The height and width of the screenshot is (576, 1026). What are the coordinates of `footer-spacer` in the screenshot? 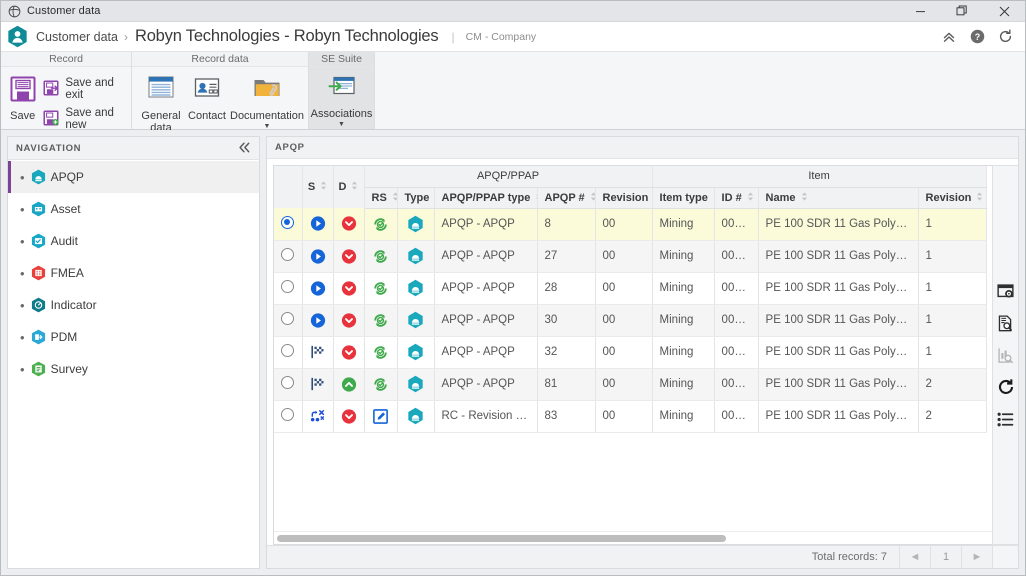 It's located at (1005, 557).